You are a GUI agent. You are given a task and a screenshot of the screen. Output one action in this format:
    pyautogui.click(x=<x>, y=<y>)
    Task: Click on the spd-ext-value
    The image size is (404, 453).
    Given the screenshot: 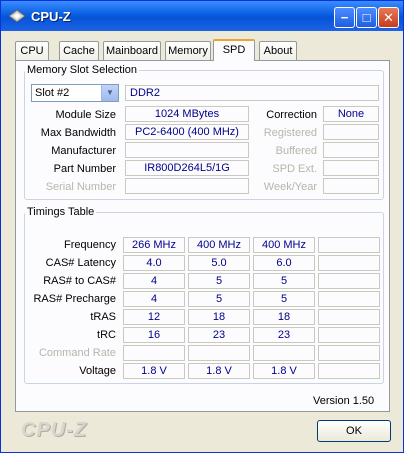 What is the action you would take?
    pyautogui.click(x=351, y=168)
    